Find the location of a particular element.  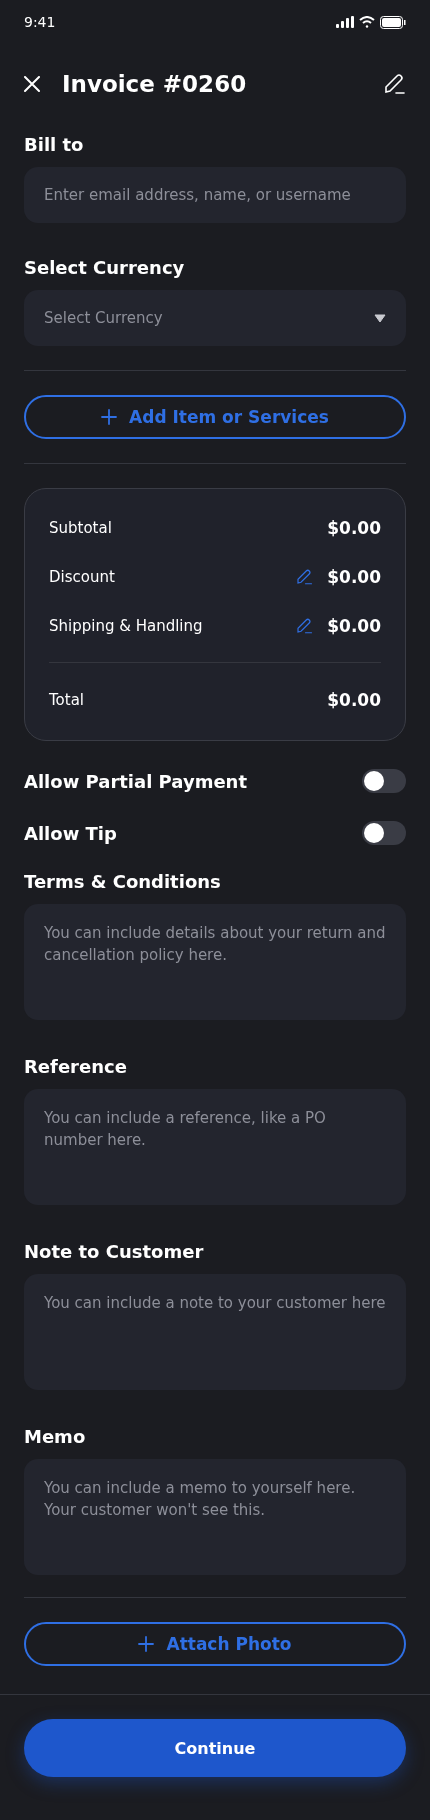

summary-label: Shipping & Handling is located at coordinates (126, 625).